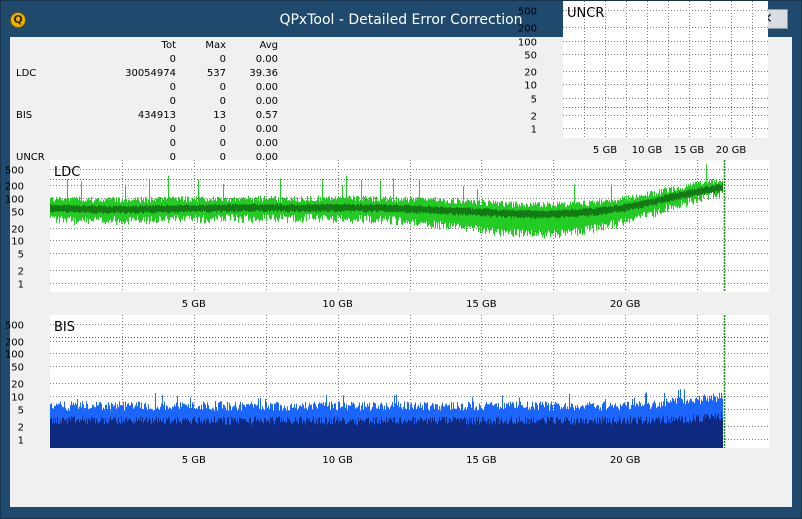 This screenshot has height=519, width=802. Describe the element at coordinates (14, 355) in the screenshot. I see `y-tick-label: 100` at that location.